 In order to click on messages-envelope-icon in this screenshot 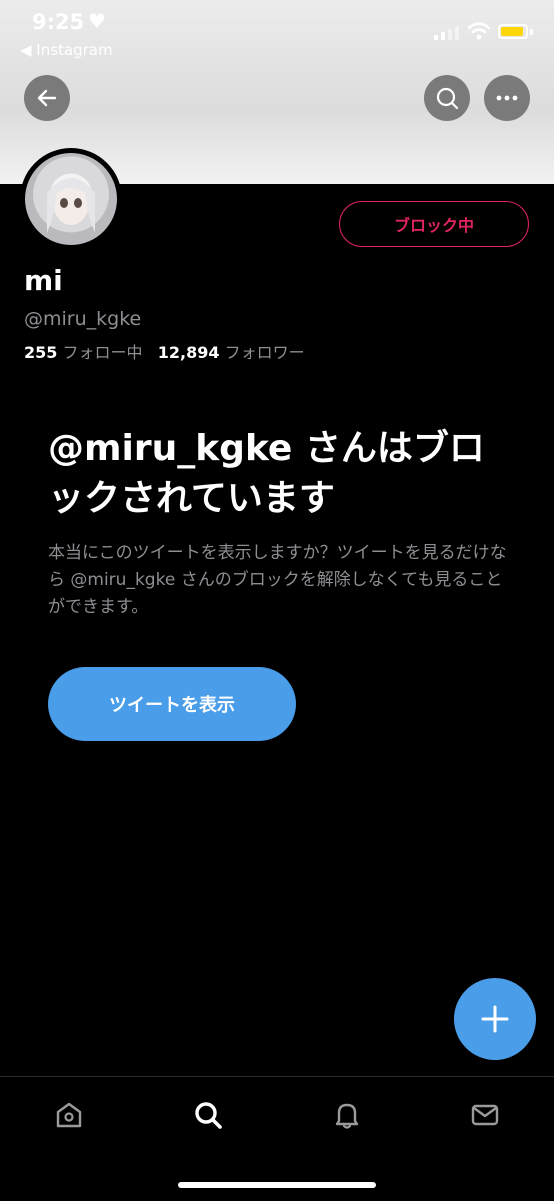, I will do `click(485, 1115)`.